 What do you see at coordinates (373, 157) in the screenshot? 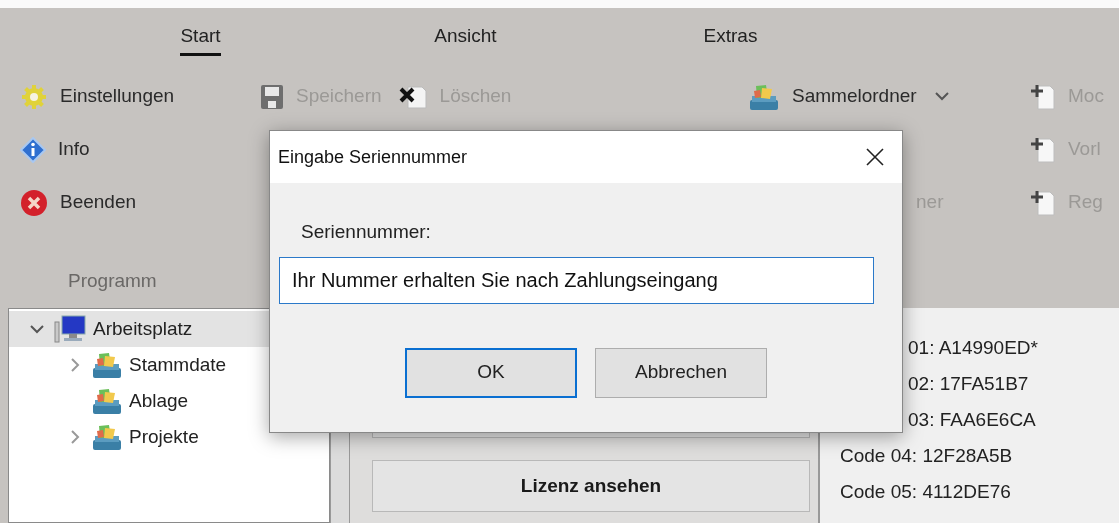
I see `dialog-title: Eingabe Seriennummer` at bounding box center [373, 157].